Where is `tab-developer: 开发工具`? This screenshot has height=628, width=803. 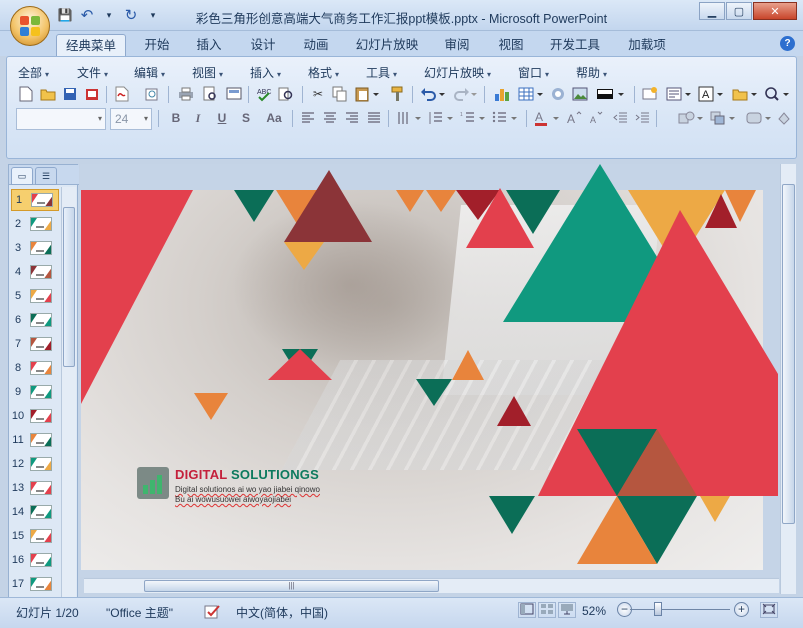
tab-developer: 开发工具 is located at coordinates (575, 45).